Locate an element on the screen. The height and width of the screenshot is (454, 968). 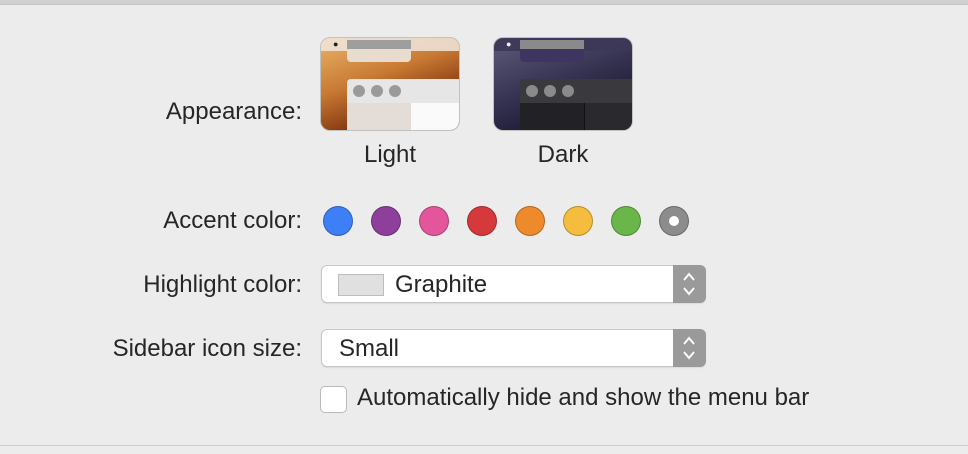
sidebar-icon-size-value: Small is located at coordinates (369, 348).